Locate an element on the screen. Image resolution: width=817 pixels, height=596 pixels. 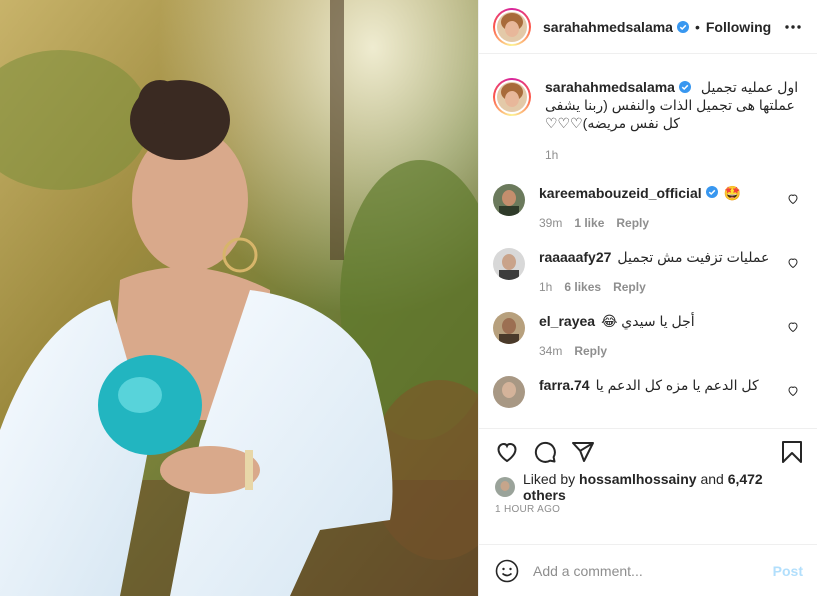
comment-text: عمليات تزفيت مش تجميل is located at coordinates (693, 257).